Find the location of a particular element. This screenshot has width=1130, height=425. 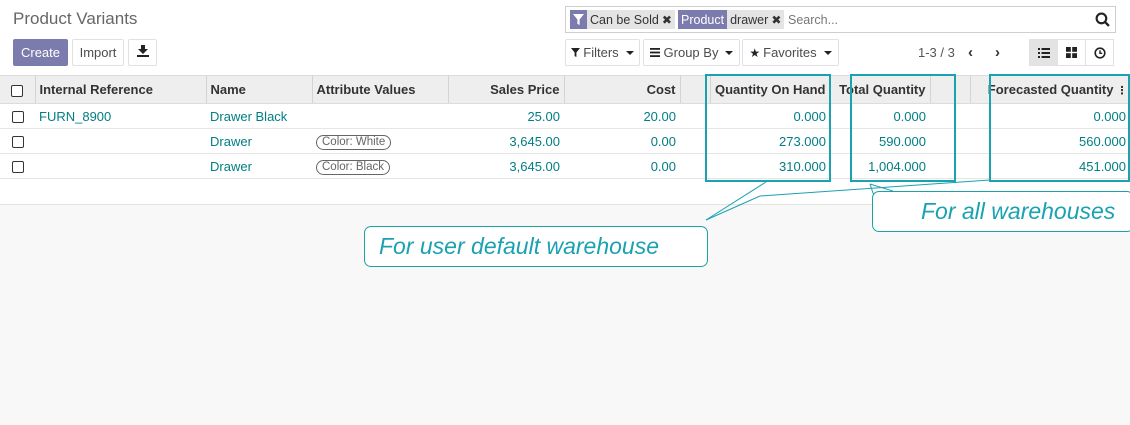

kanban-view-button is located at coordinates (1071, 52).